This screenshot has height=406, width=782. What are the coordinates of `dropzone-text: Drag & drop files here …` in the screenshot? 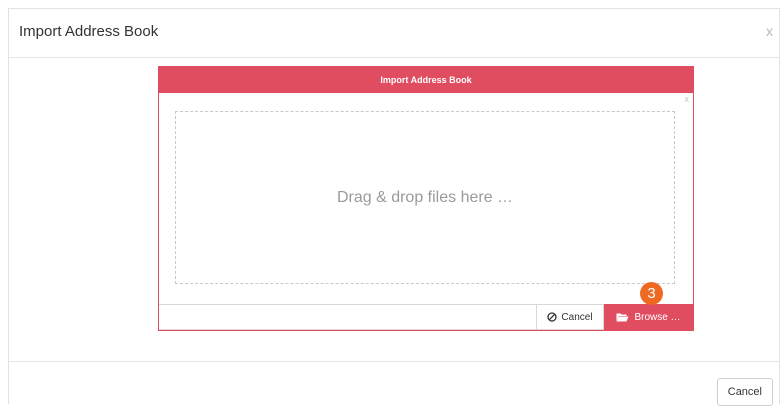 It's located at (425, 197).